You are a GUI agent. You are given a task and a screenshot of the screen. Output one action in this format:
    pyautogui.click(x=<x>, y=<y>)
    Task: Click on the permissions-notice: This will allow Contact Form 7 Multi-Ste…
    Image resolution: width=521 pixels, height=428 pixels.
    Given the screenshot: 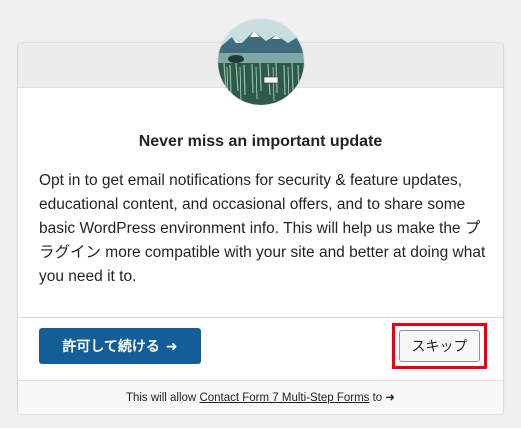 What is the action you would take?
    pyautogui.click(x=260, y=397)
    